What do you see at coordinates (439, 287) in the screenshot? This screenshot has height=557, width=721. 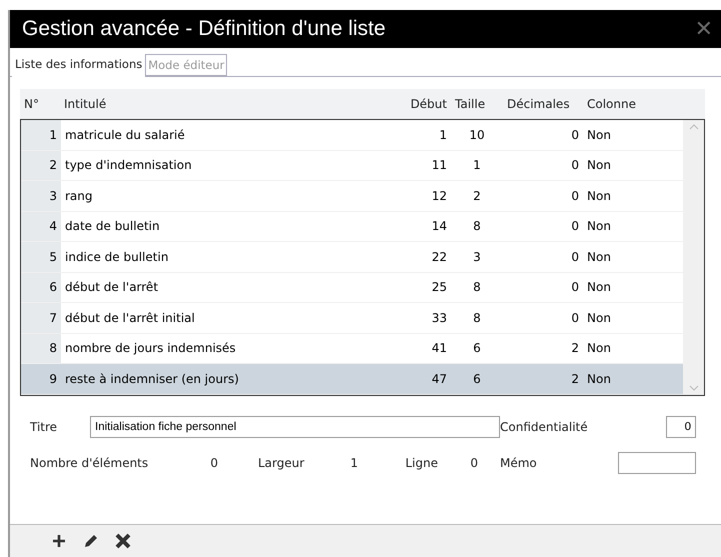 I see `table-cell-text: 25` at bounding box center [439, 287].